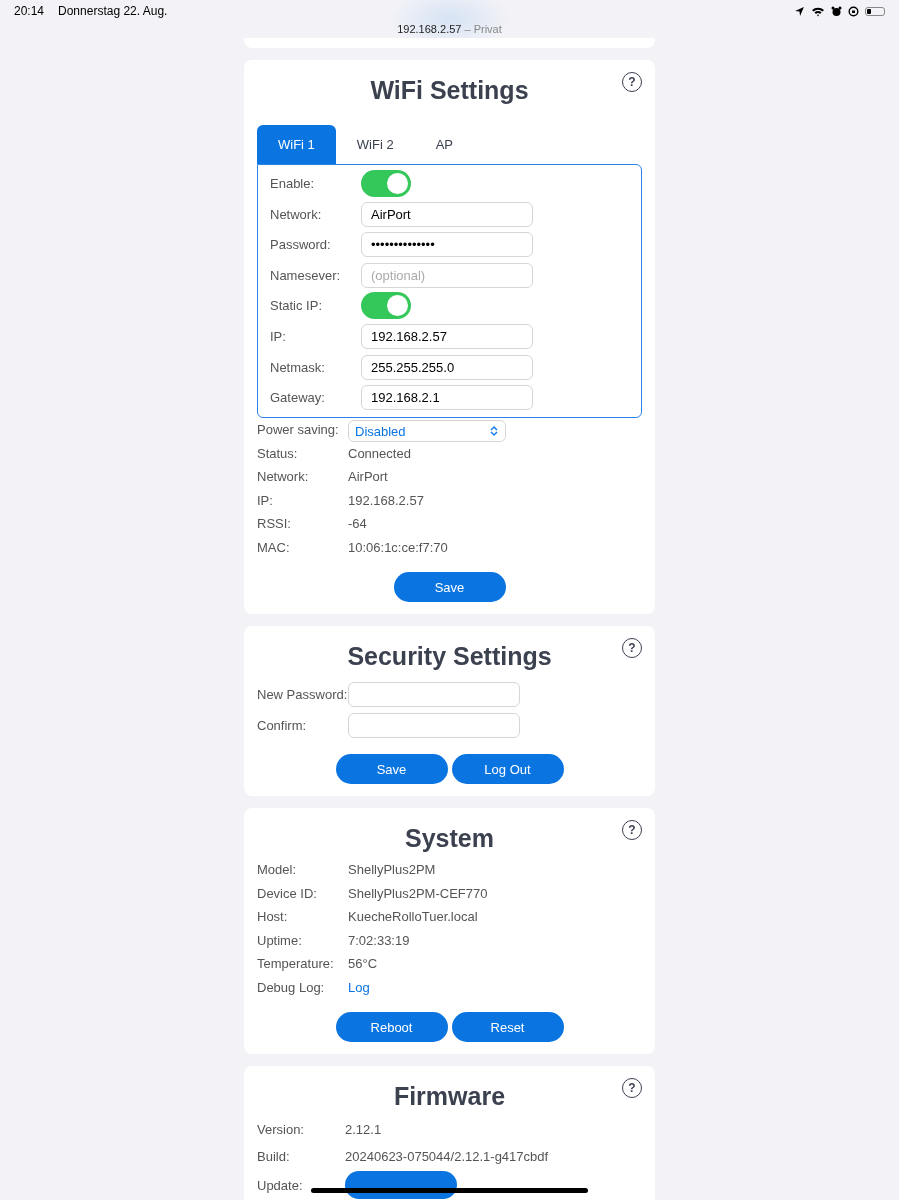 Image resolution: width=899 pixels, height=1200 pixels. What do you see at coordinates (302, 694) in the screenshot?
I see `field-label: New Password:` at bounding box center [302, 694].